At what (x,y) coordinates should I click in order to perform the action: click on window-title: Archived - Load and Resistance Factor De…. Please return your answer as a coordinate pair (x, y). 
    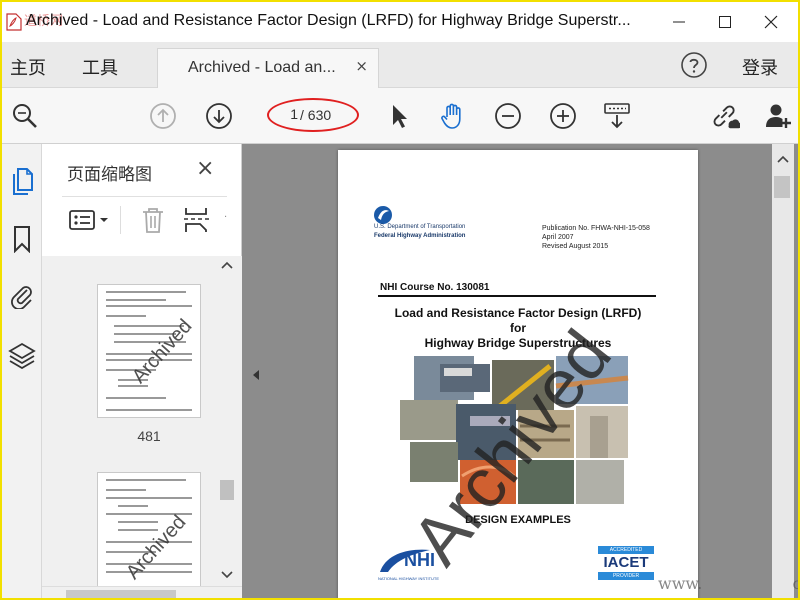
    Looking at the image, I should click on (328, 20).